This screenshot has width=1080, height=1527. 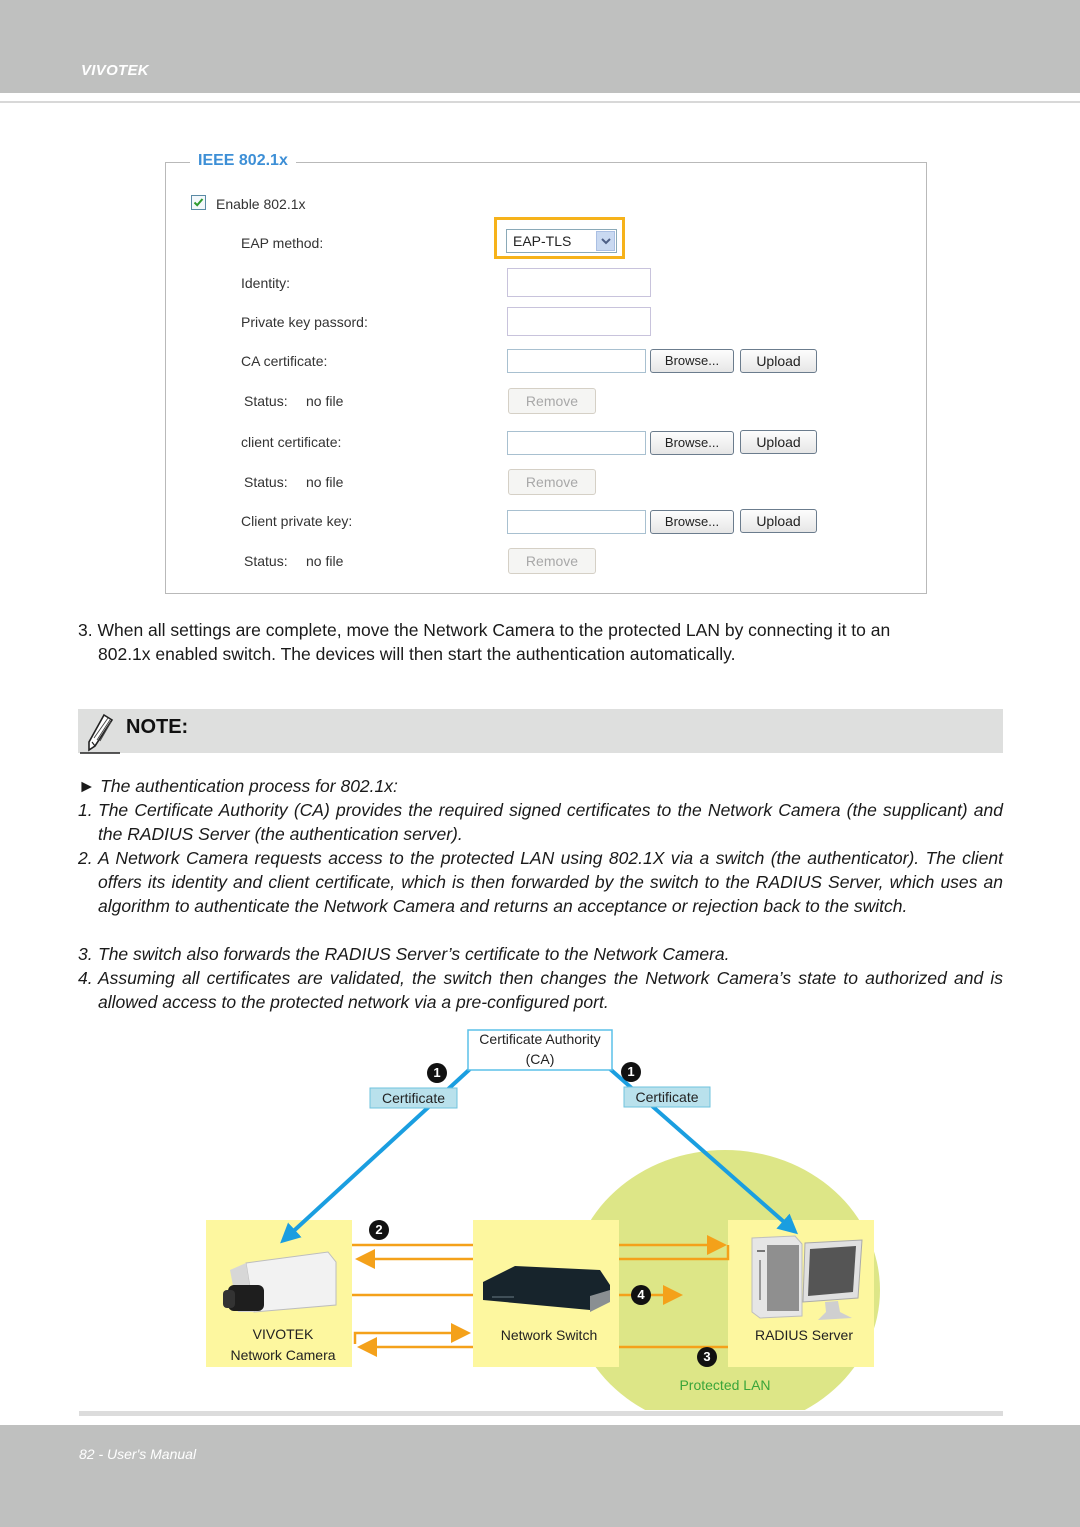 What do you see at coordinates (552, 561) in the screenshot?
I see `client-private-key-remove-button: Remove` at bounding box center [552, 561].